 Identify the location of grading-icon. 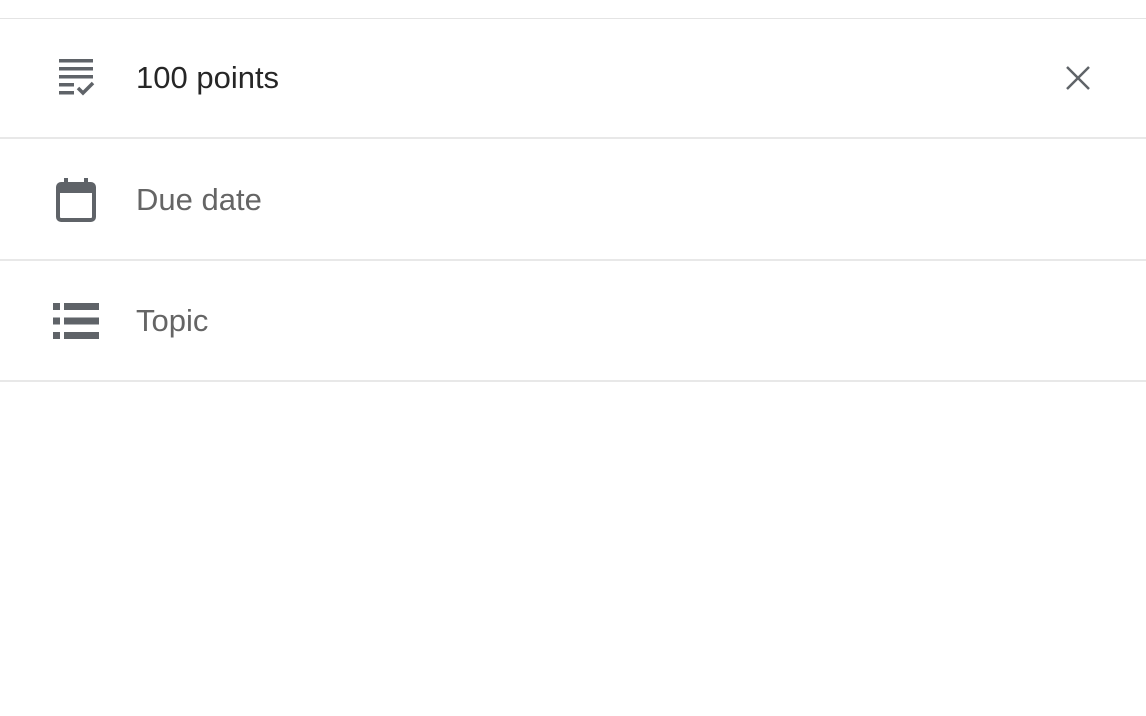
(76, 78).